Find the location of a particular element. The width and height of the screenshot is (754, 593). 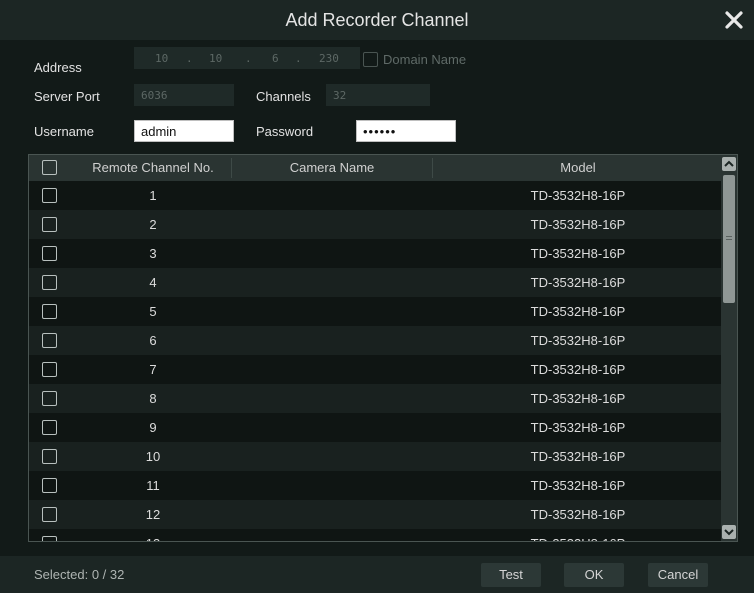

close-icon is located at coordinates (734, 20).